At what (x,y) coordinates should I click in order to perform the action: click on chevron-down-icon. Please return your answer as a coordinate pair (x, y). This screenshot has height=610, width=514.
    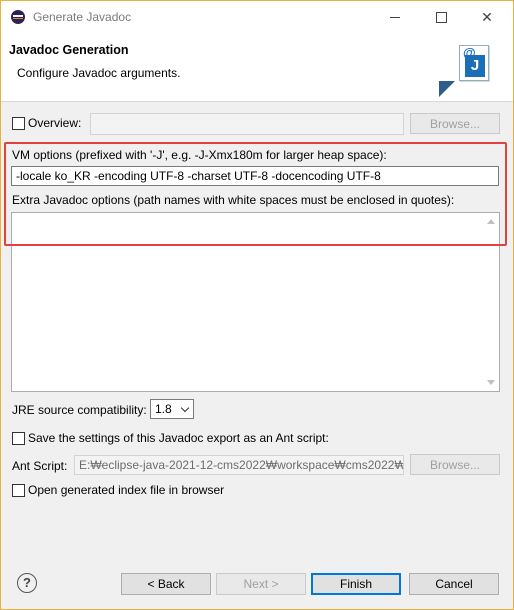
    Looking at the image, I should click on (185, 408).